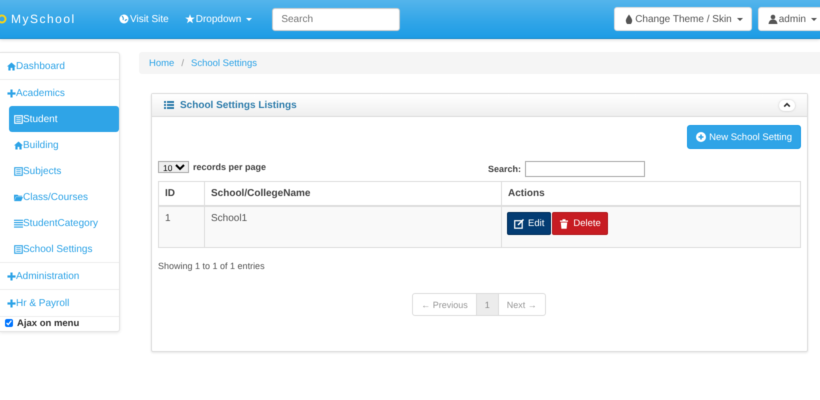  I want to click on trash-icon, so click(564, 223).